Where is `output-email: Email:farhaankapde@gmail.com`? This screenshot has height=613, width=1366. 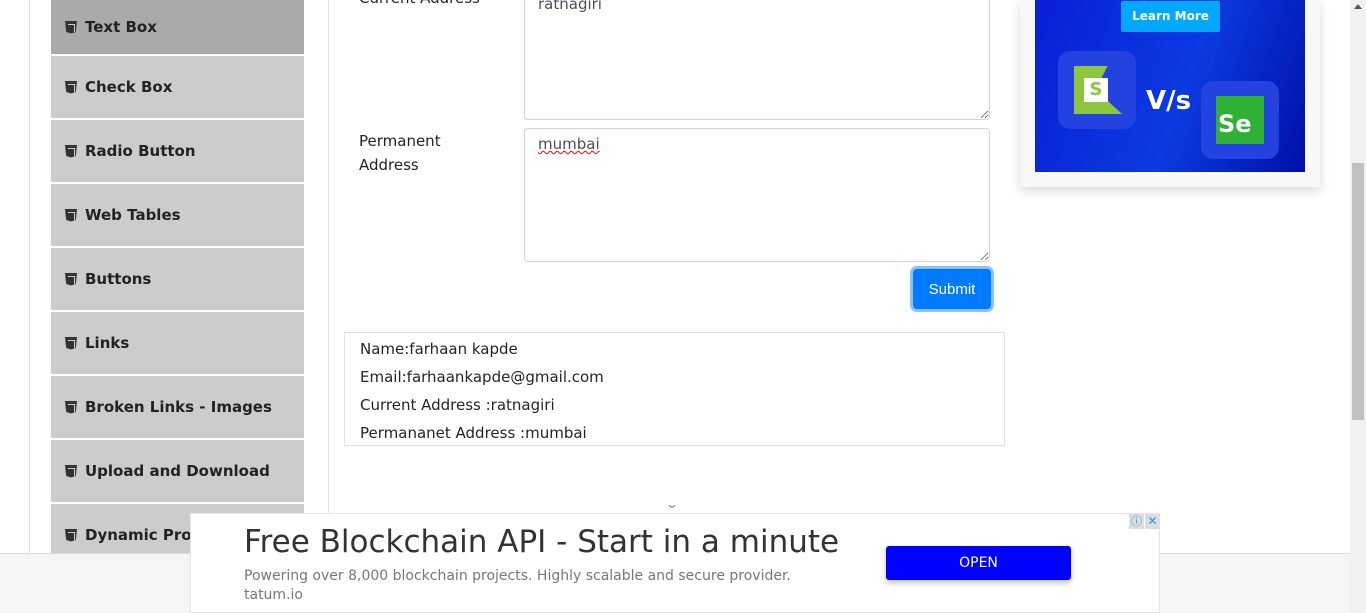
output-email: Email:farhaankapde@gmail.com is located at coordinates (482, 377).